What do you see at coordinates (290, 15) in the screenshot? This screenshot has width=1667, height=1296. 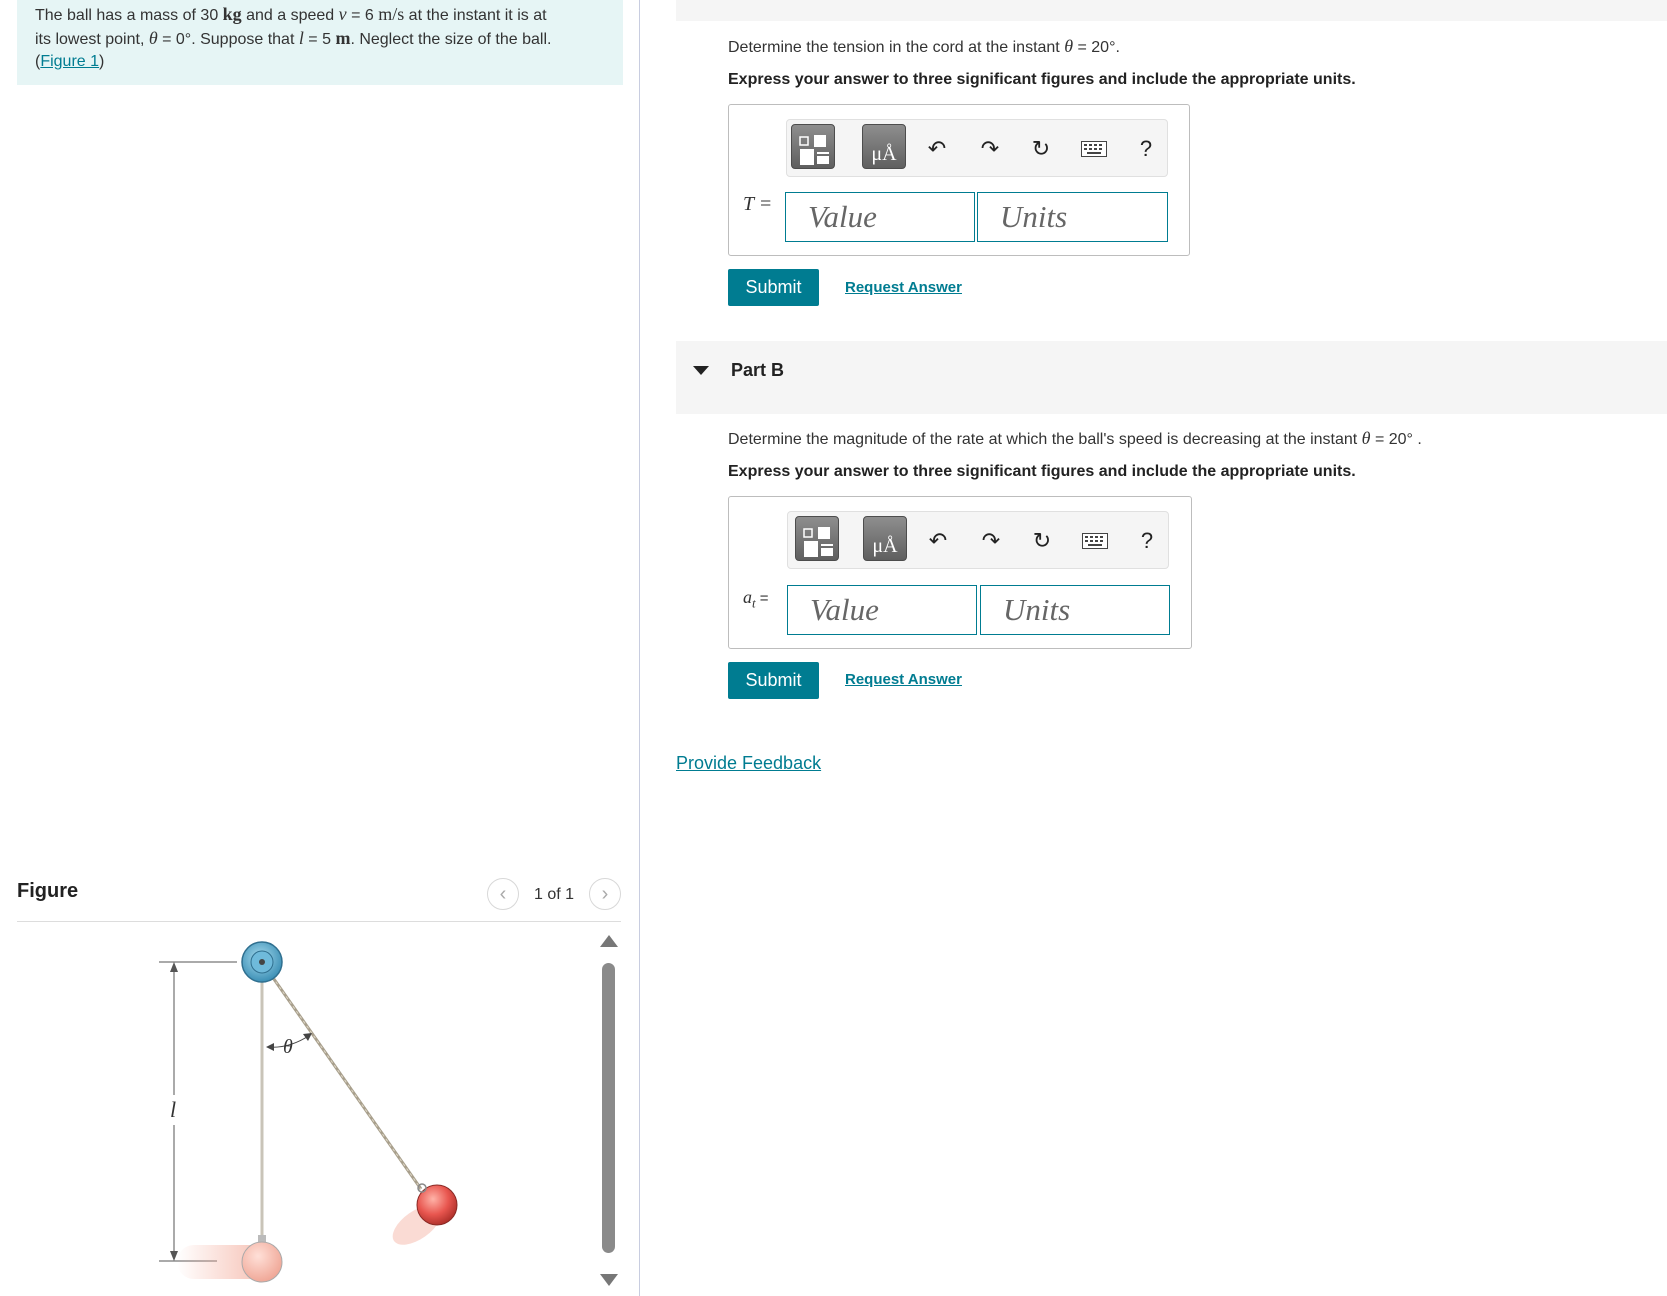 I see `problem-text: and a speed` at bounding box center [290, 15].